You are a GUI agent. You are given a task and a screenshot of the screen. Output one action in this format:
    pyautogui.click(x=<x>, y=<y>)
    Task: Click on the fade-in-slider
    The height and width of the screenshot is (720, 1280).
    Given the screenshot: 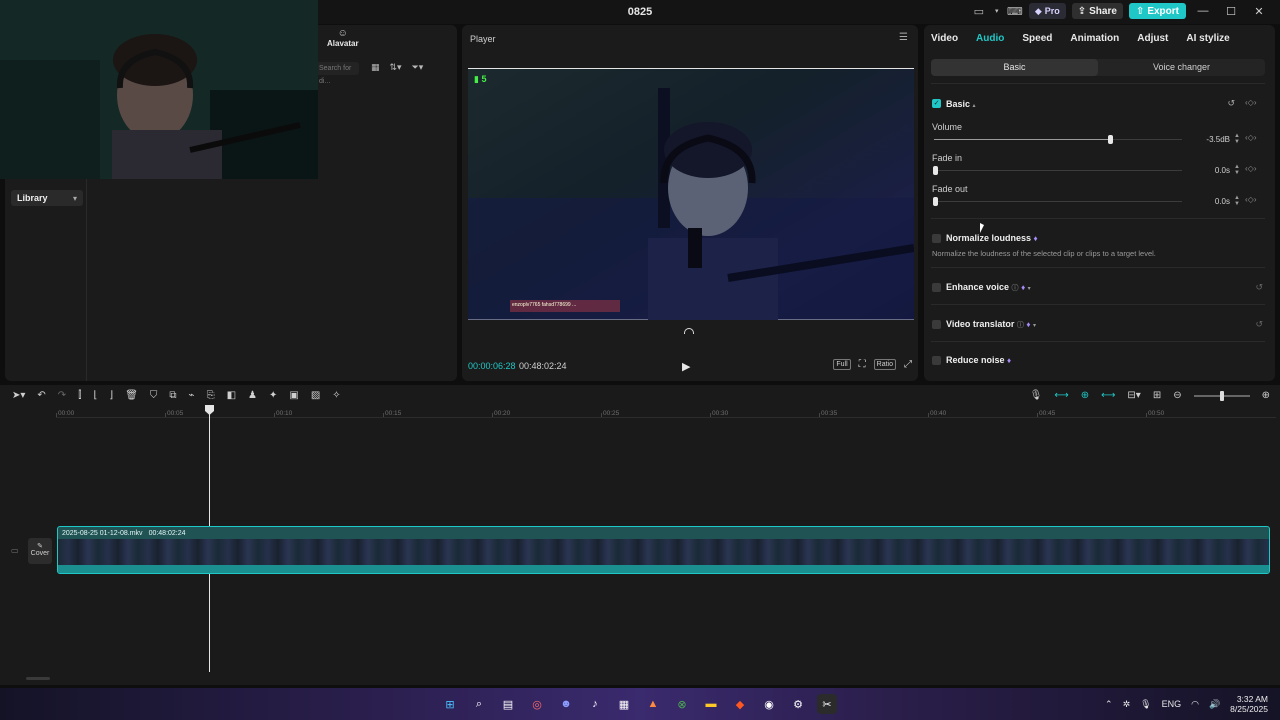 What is the action you would take?
    pyautogui.click(x=1057, y=170)
    